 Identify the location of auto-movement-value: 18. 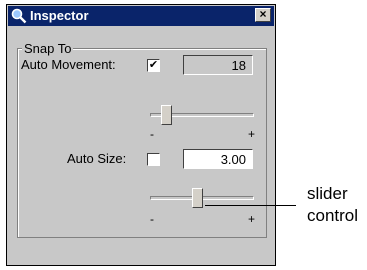
(218, 65).